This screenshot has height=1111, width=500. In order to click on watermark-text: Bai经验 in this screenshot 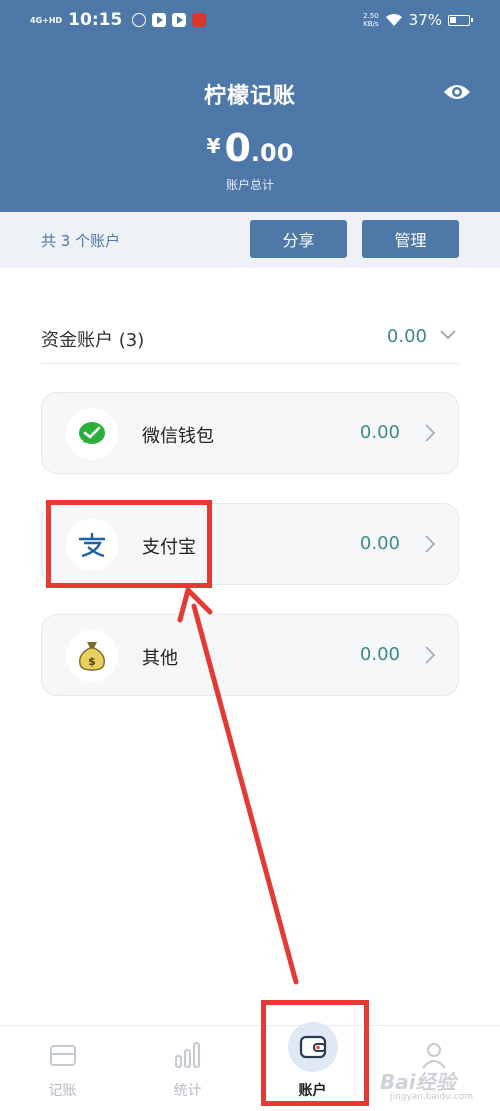, I will do `click(418, 1082)`.